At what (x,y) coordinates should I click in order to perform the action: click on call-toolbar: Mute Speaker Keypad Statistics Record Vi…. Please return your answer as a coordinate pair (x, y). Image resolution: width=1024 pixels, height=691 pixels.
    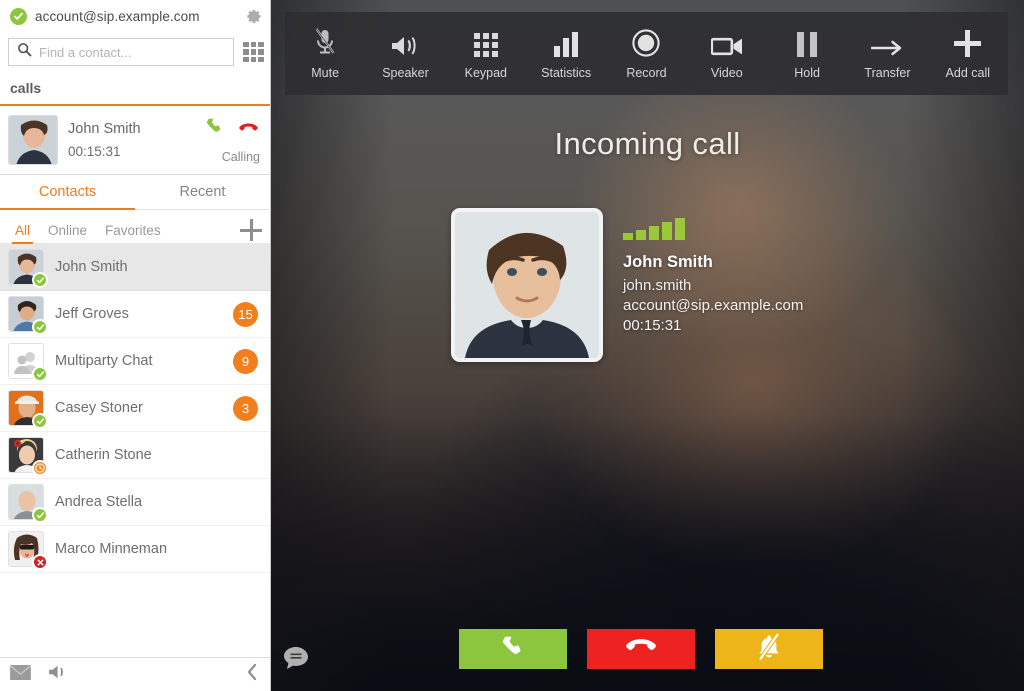
    Looking at the image, I should click on (646, 53).